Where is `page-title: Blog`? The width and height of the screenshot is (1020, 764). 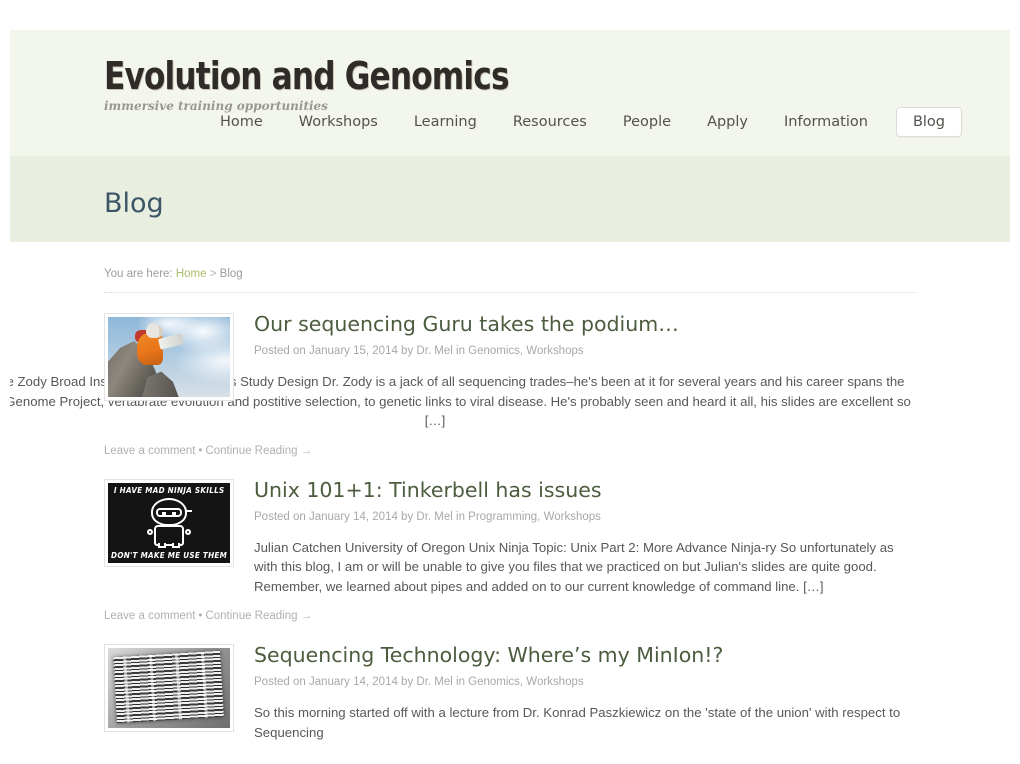 page-title: Blog is located at coordinates (134, 203).